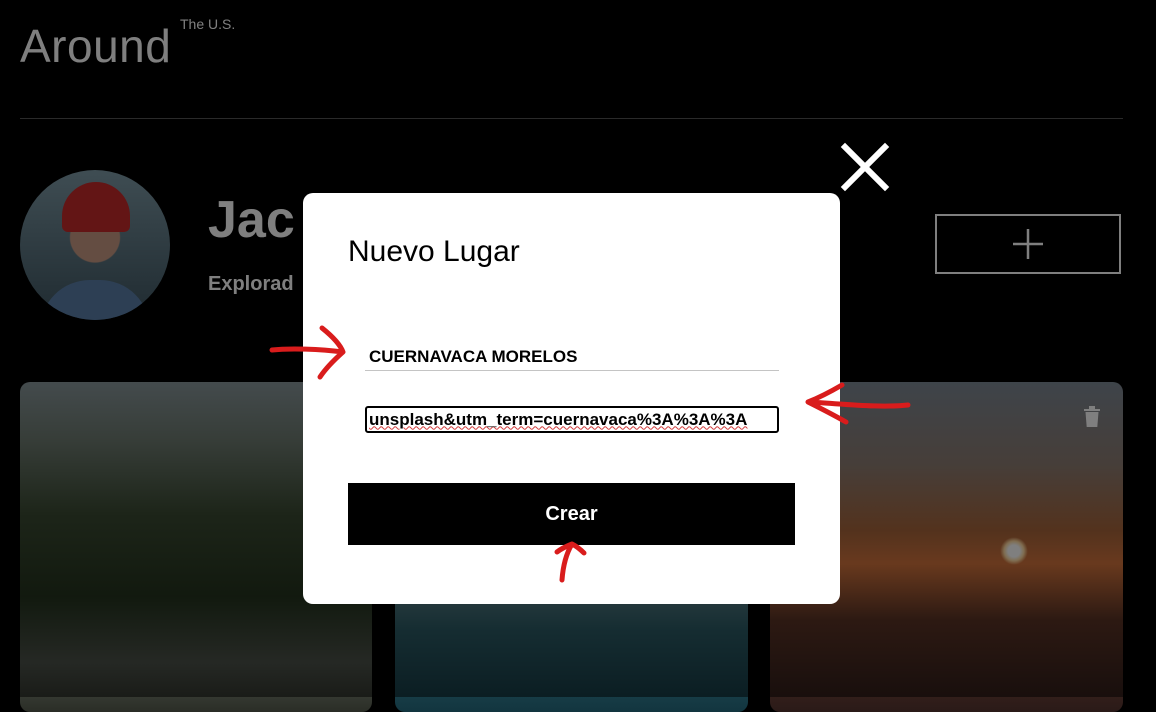  I want to click on place-name-input, so click(572, 357).